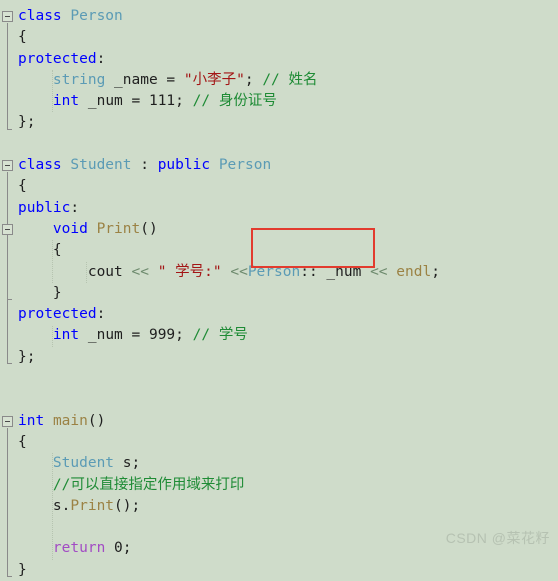 The image size is (558, 581). Describe the element at coordinates (279, 421) in the screenshot. I see `code-line: int main()` at that location.